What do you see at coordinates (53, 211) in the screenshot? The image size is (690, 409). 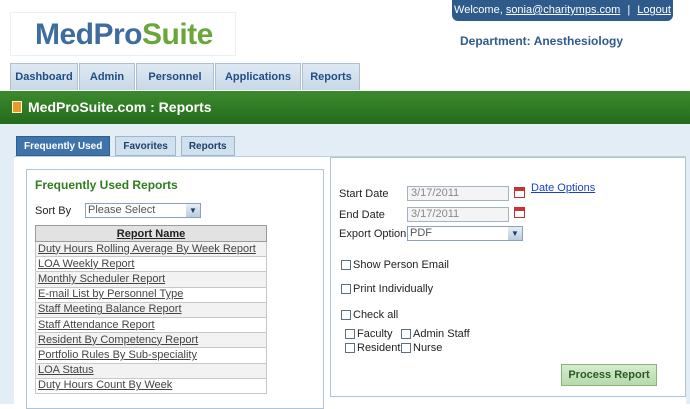 I see `sort-by-label: Sort By` at bounding box center [53, 211].